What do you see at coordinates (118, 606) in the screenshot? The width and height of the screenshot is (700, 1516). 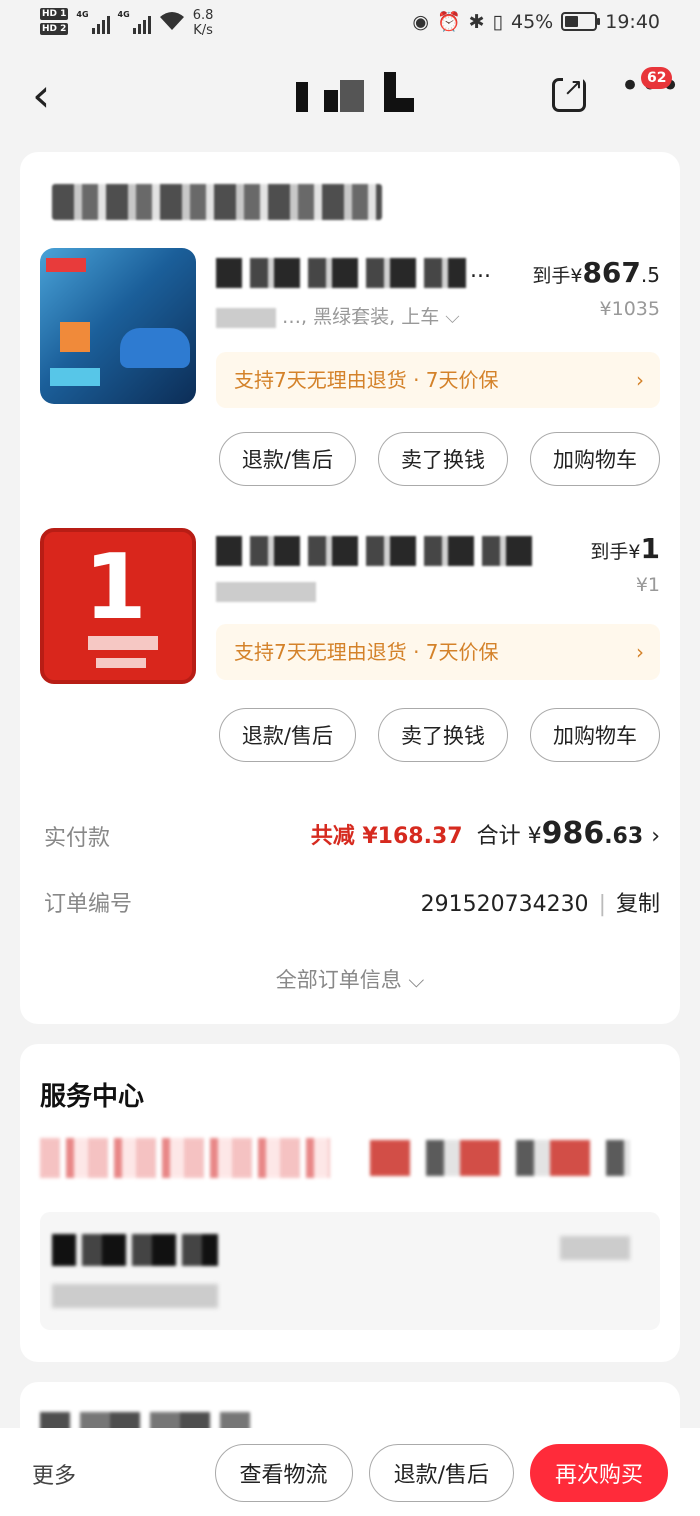 I see `product-thumbnail: 1` at bounding box center [118, 606].